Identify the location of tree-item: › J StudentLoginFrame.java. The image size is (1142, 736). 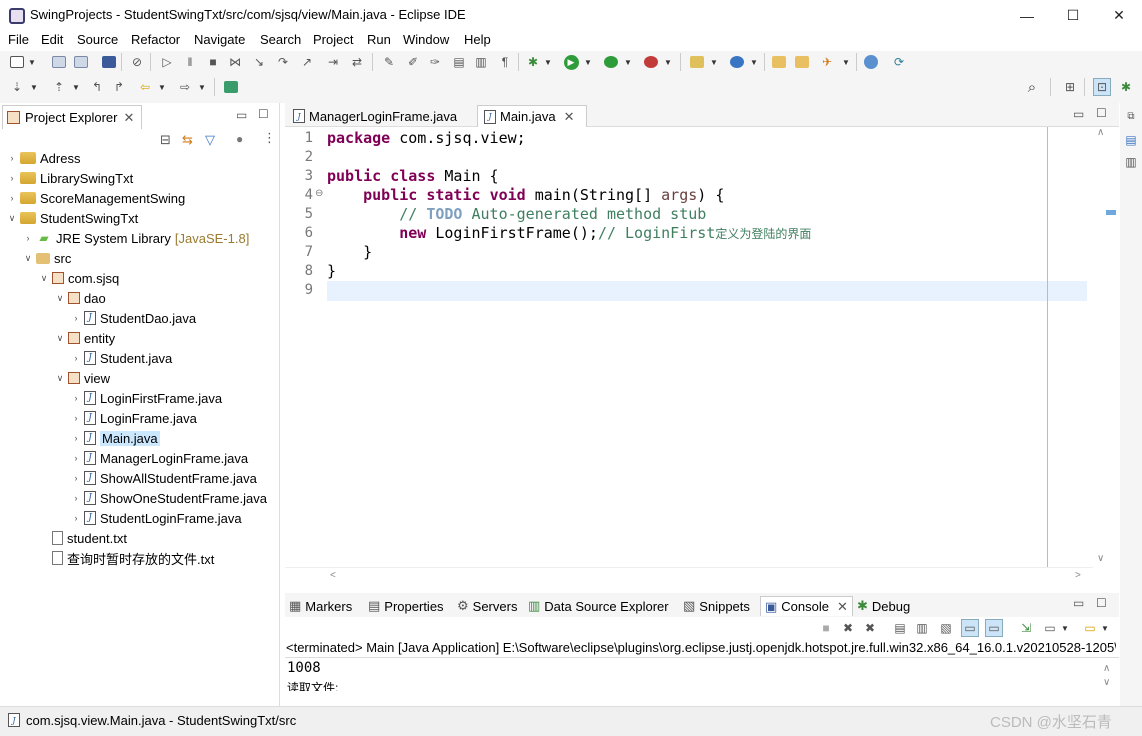
(156, 518).